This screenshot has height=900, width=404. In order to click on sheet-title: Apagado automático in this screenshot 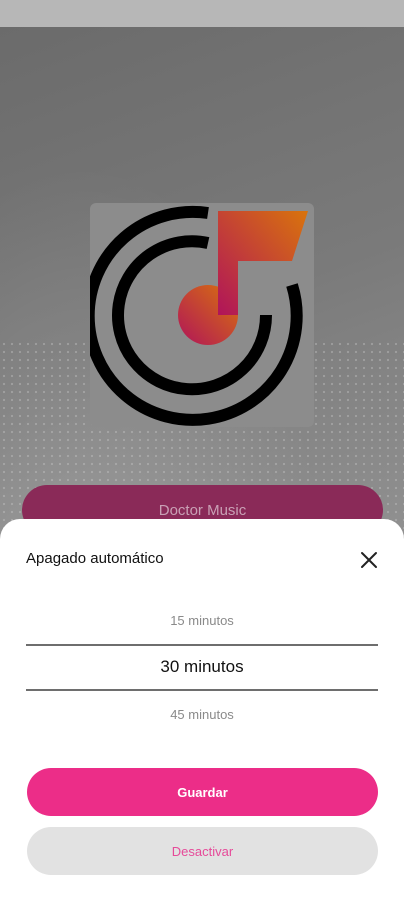, I will do `click(95, 558)`.